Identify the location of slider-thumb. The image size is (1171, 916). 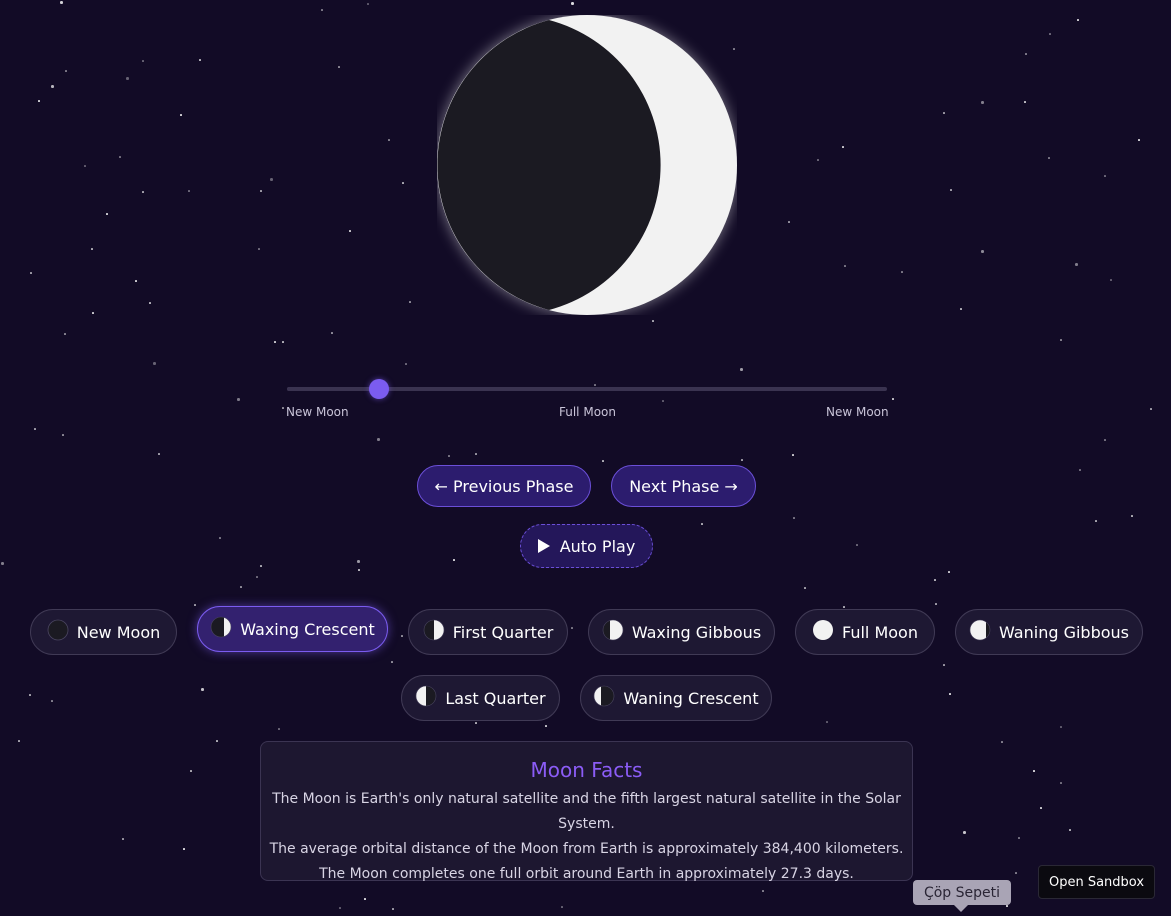
(378, 389).